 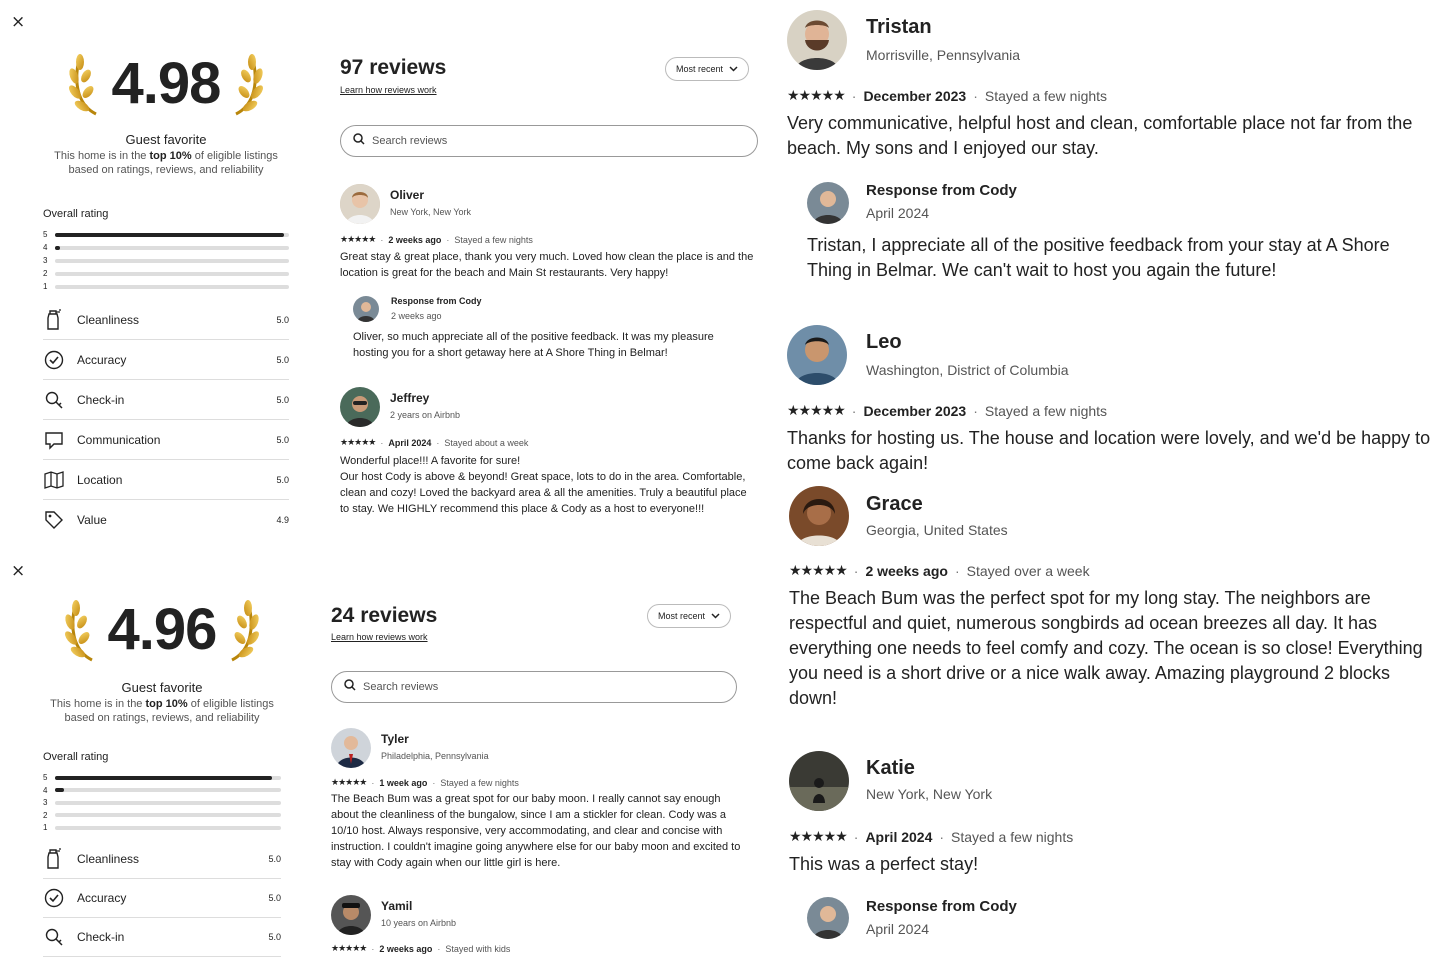 I want to click on host-response-date: April 2024, so click(x=898, y=213).